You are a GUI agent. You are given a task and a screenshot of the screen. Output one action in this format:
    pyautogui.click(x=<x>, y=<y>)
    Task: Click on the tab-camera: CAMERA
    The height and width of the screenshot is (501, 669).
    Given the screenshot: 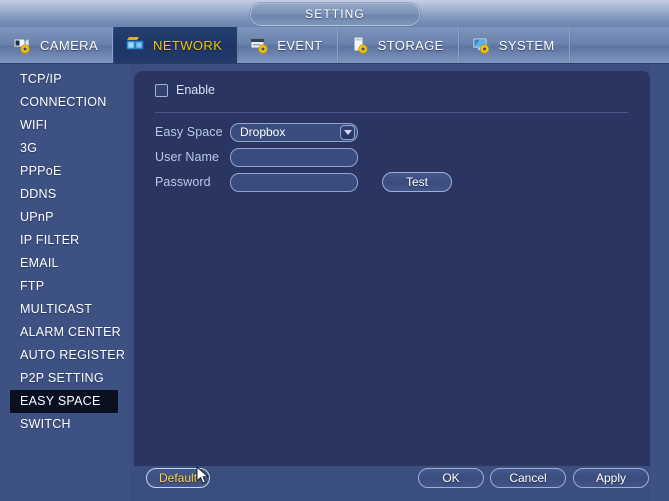 What is the action you would take?
    pyautogui.click(x=57, y=45)
    